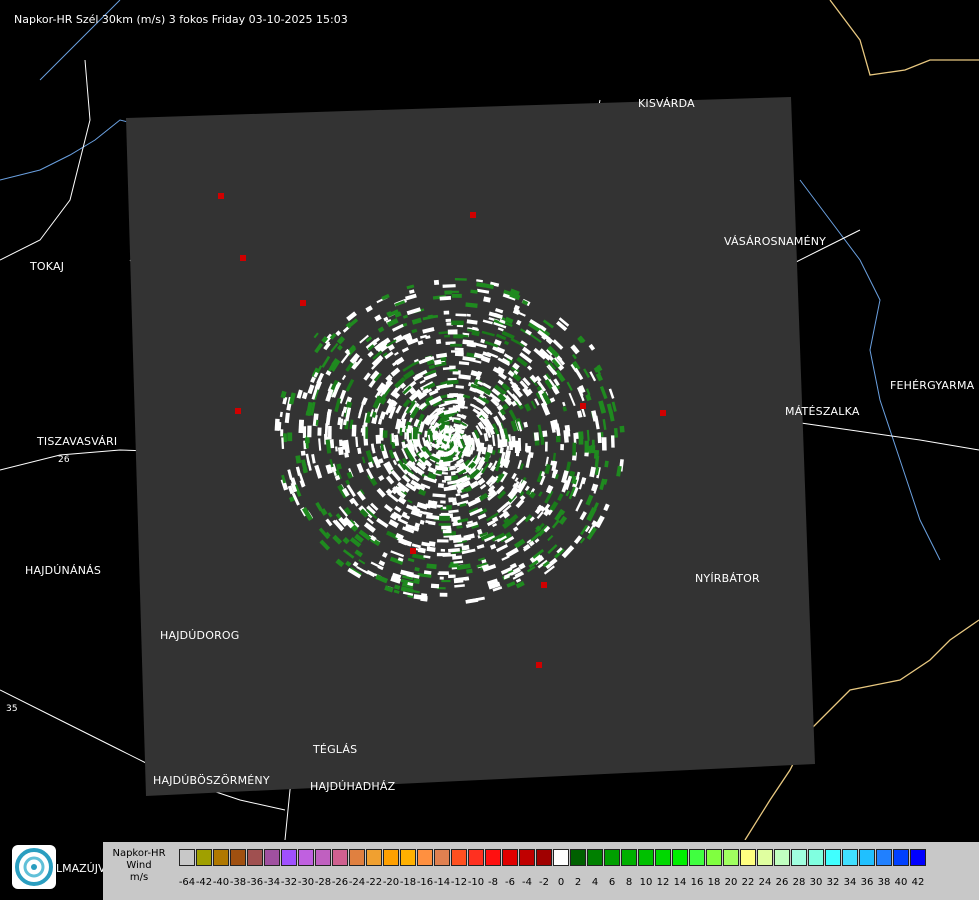 The image size is (979, 900). Describe the element at coordinates (238, 882) in the screenshot. I see `legend-tick-label: -38` at that location.